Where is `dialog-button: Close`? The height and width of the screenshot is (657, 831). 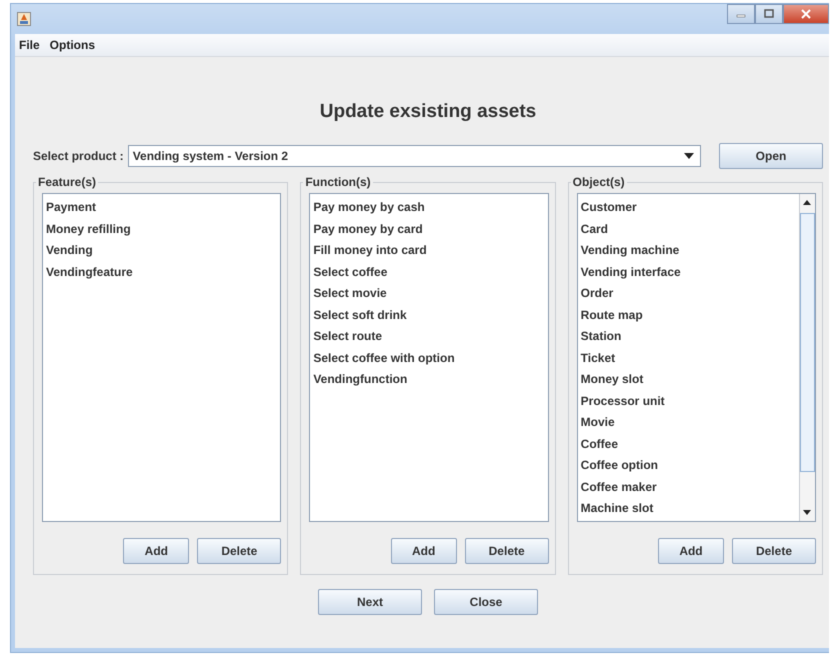 dialog-button: Close is located at coordinates (486, 602).